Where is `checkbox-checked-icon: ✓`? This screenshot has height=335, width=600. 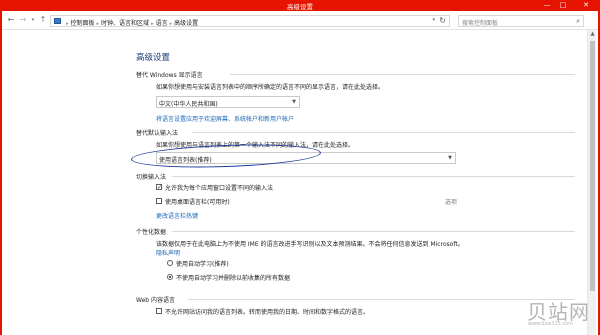
checkbox-checked-icon: ✓ is located at coordinates (159, 187).